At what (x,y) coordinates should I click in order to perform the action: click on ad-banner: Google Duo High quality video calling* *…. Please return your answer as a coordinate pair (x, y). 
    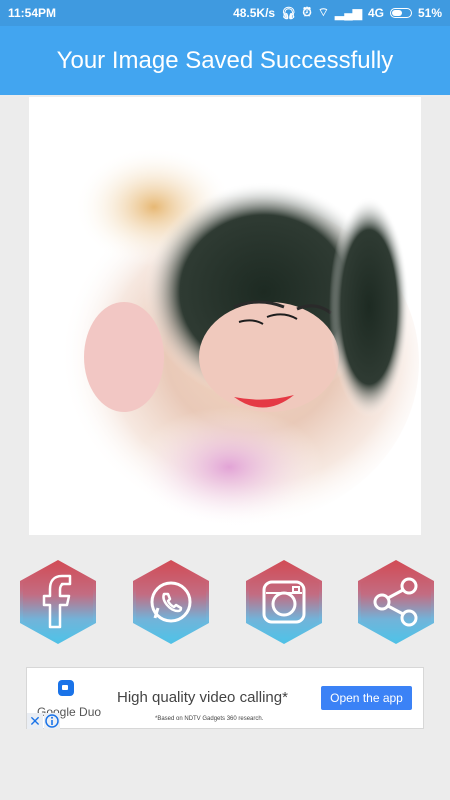
    Looking at the image, I should click on (225, 698).